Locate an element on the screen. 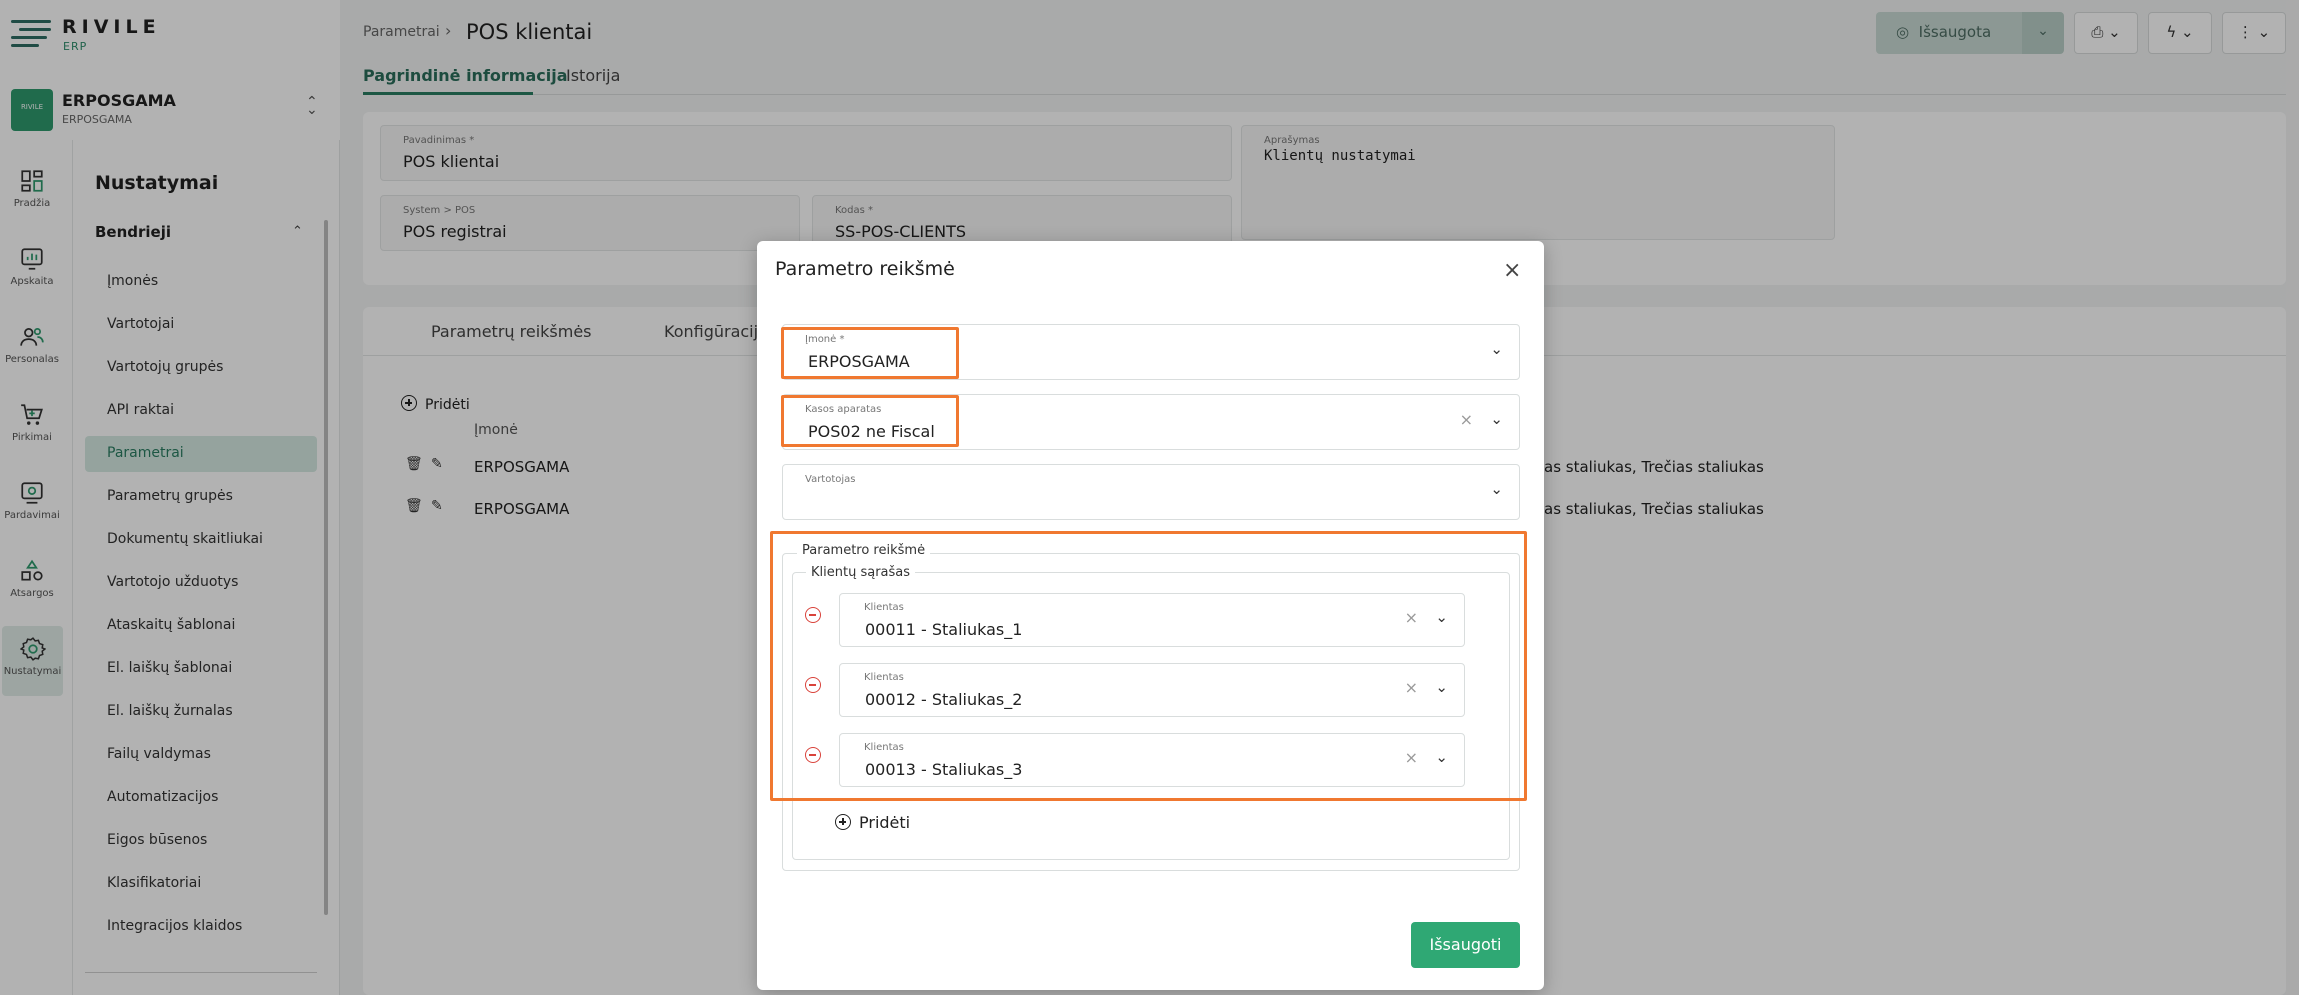 This screenshot has height=995, width=2299. highlight-company is located at coordinates (870, 353).